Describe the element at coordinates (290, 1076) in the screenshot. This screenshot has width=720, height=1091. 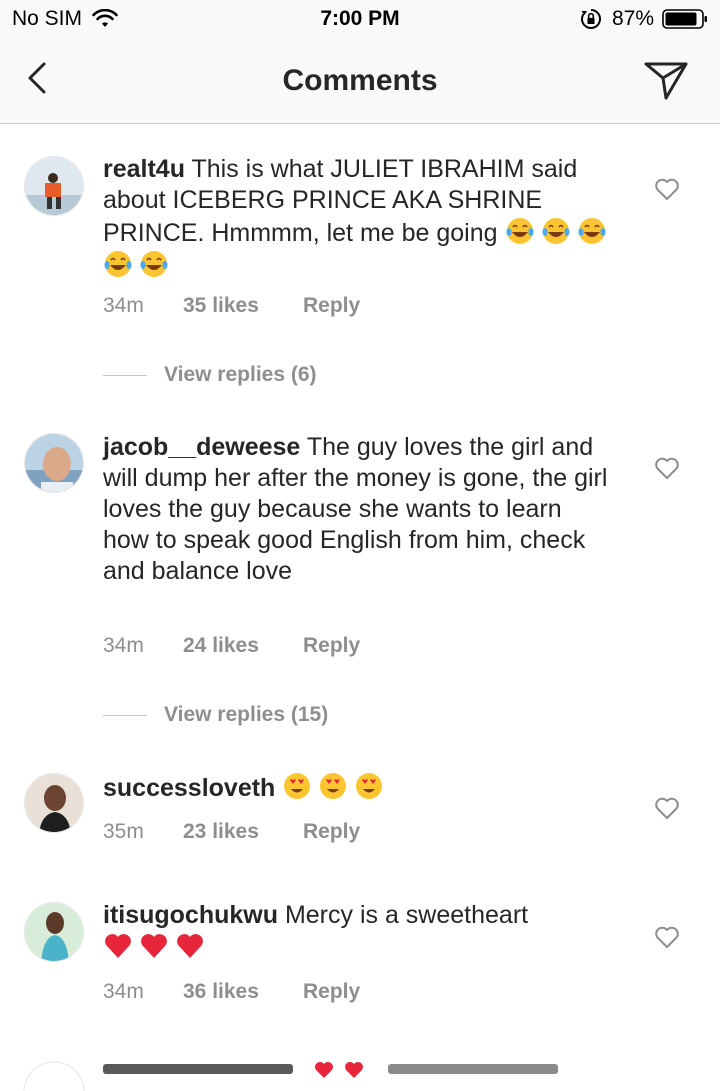
I see `cut-off-comment-graphic` at that location.